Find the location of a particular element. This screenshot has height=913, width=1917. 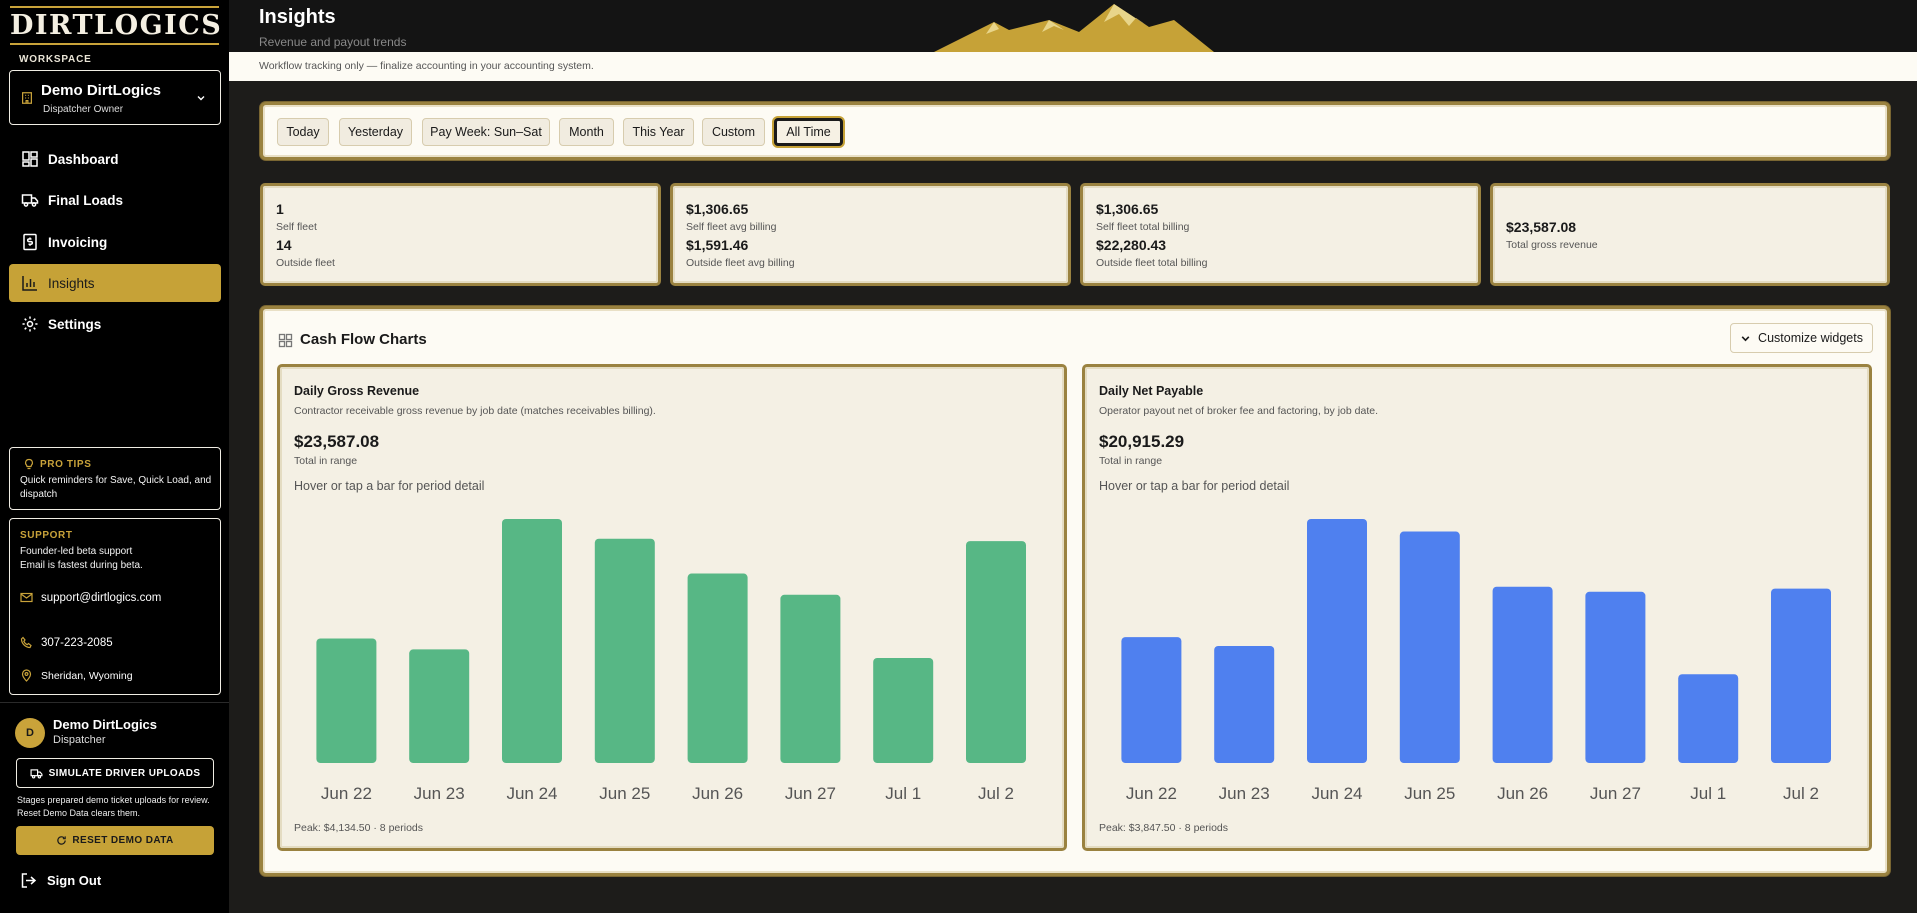

support-location-text: Sheridan, Wyoming is located at coordinates (87, 675).